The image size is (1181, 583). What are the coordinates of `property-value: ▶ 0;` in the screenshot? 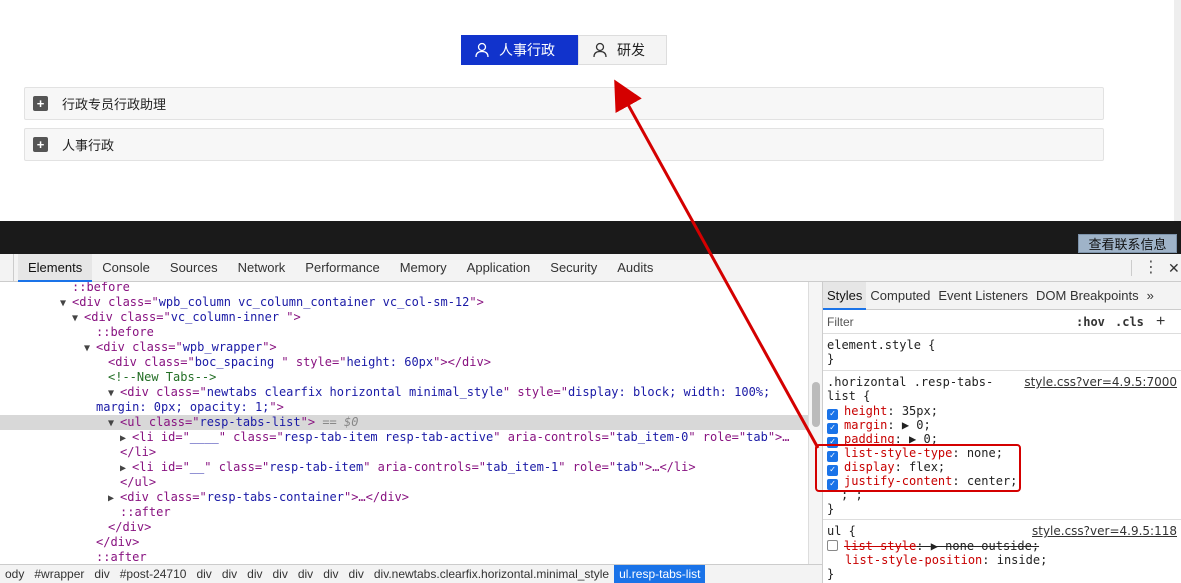 It's located at (916, 425).